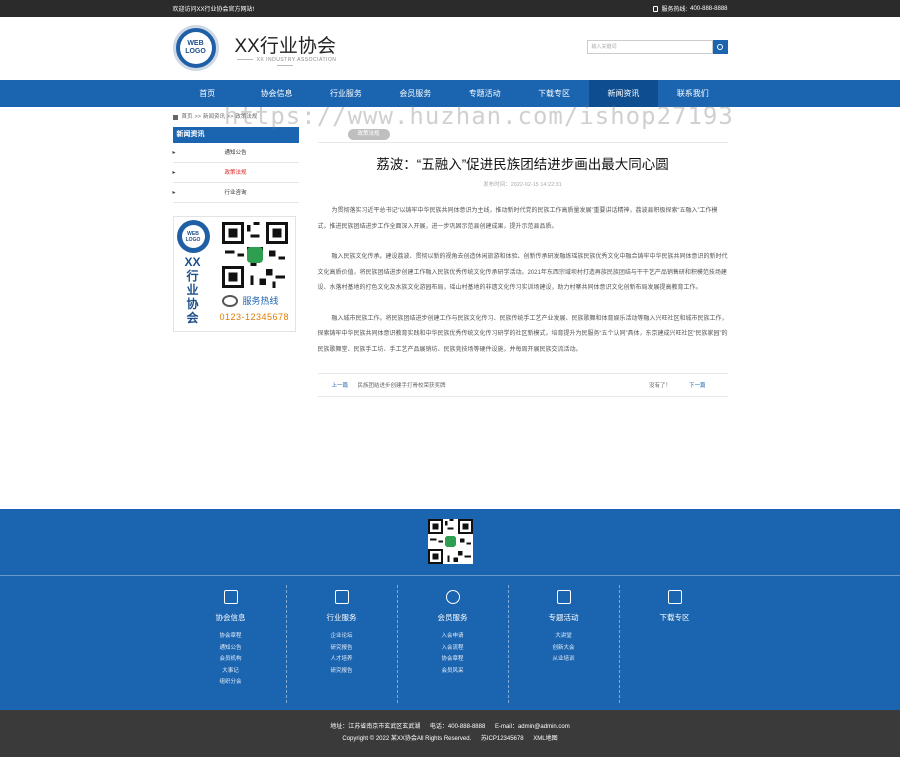  What do you see at coordinates (674, 644) in the screenshot?
I see `footer-col-downloads: 下载专区` at bounding box center [674, 644].